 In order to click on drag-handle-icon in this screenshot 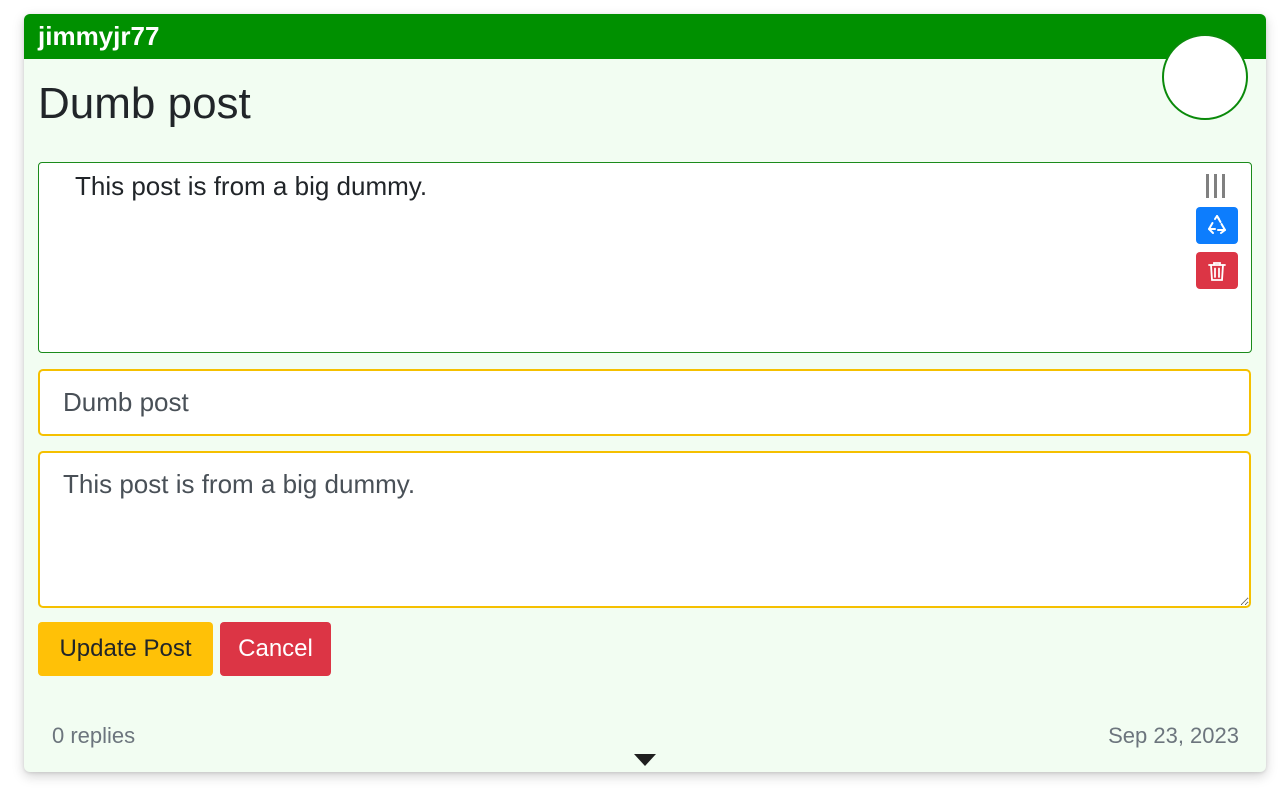, I will do `click(1216, 186)`.